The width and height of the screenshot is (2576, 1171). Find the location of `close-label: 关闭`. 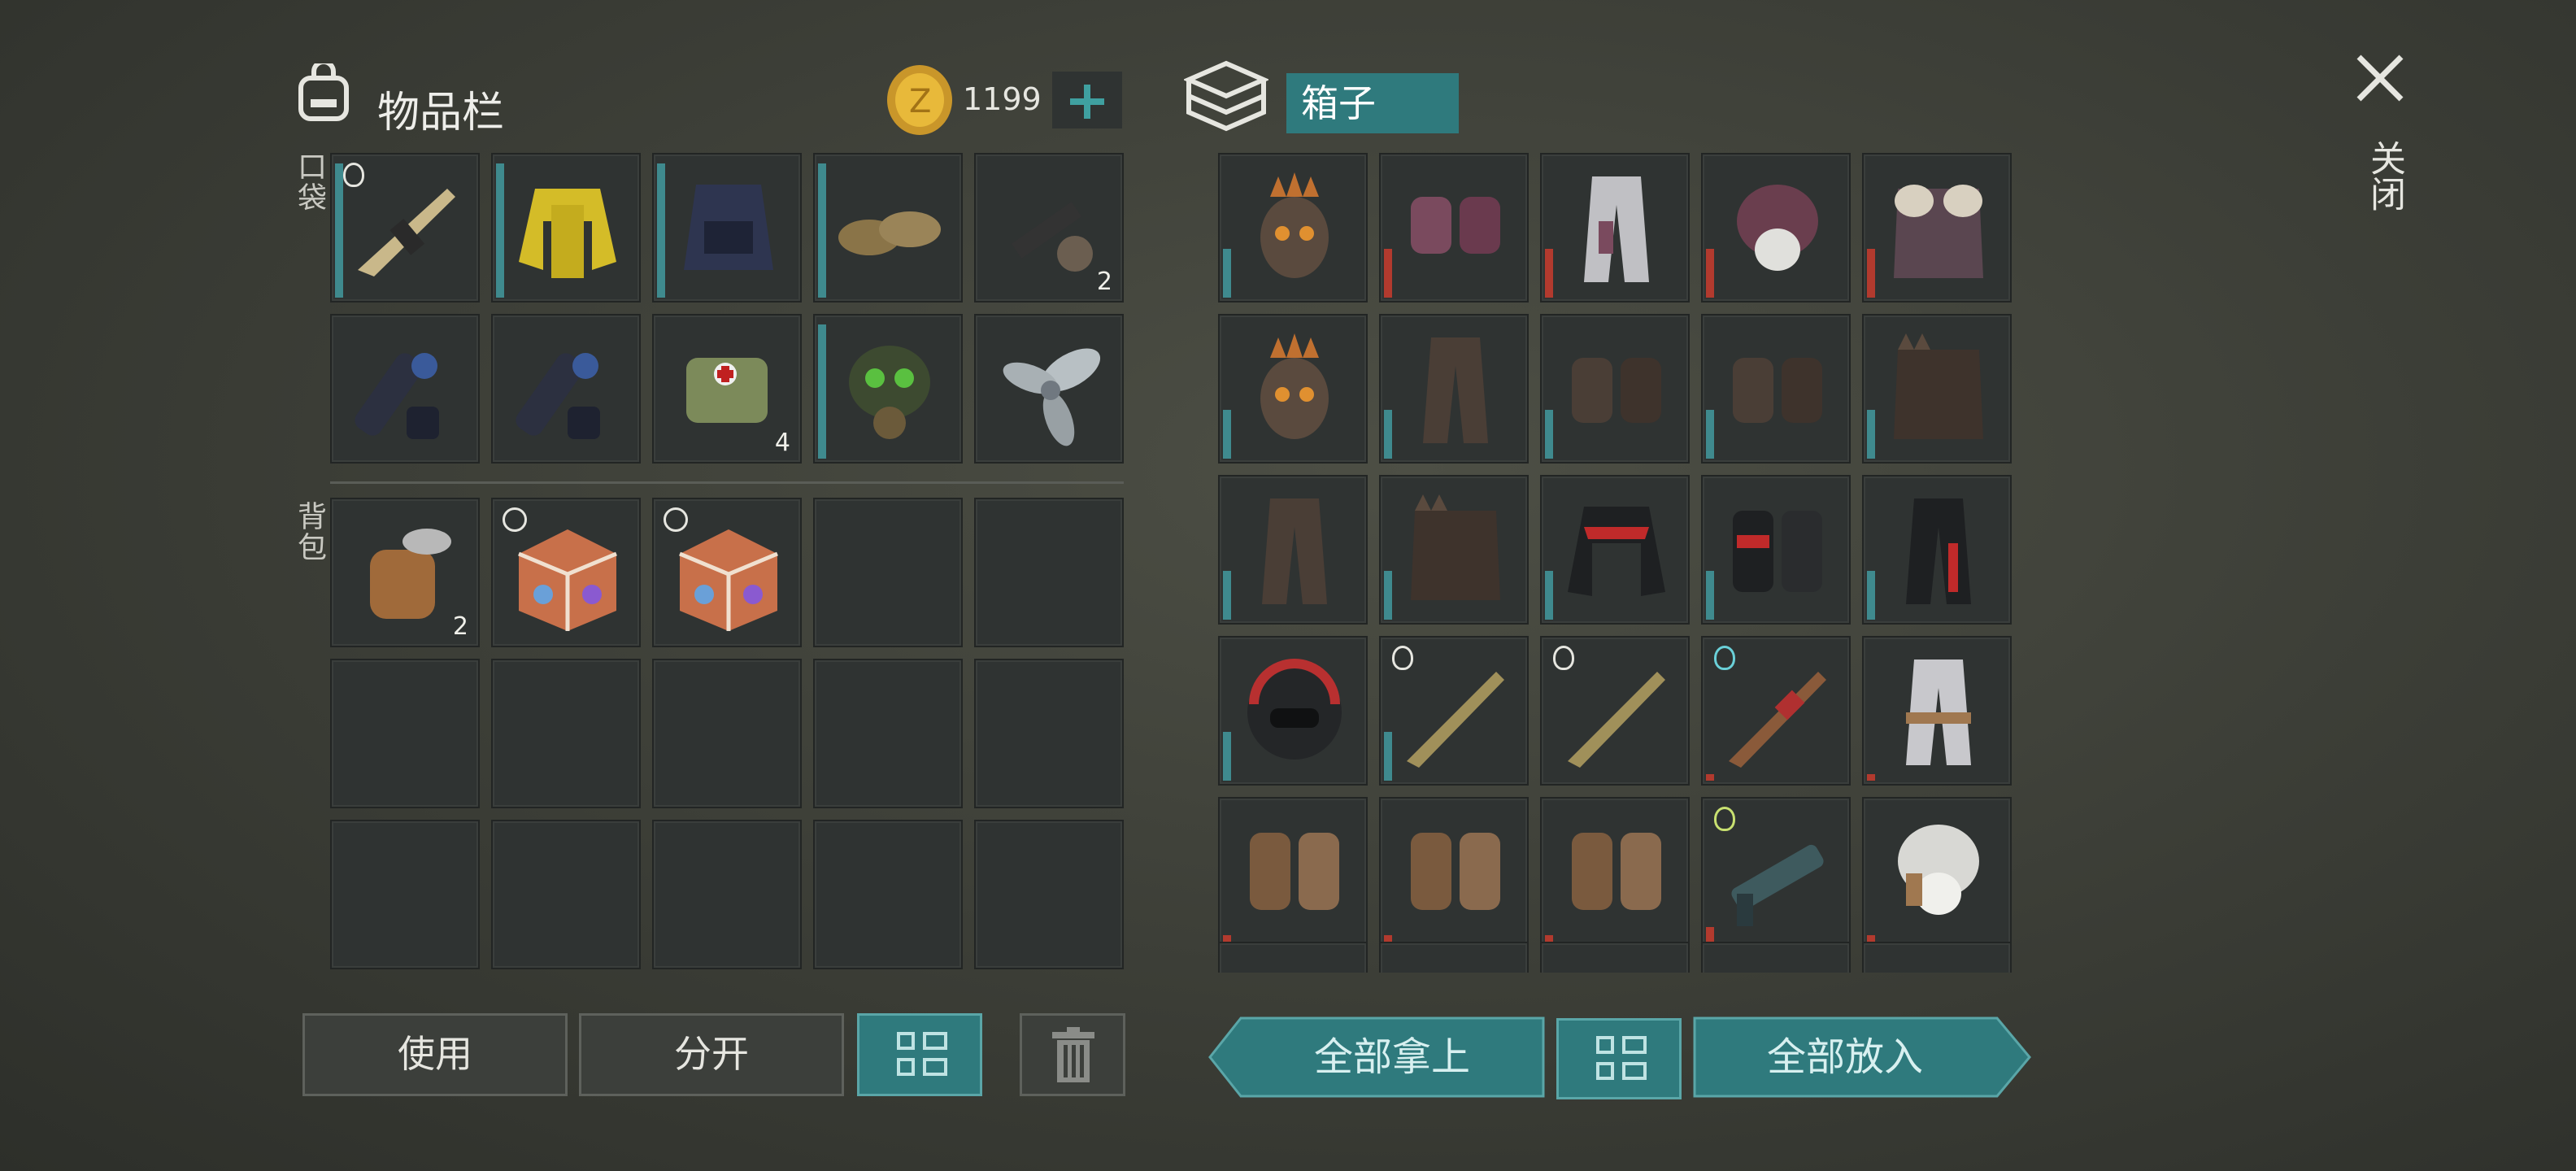

close-label: 关闭 is located at coordinates (2384, 175).